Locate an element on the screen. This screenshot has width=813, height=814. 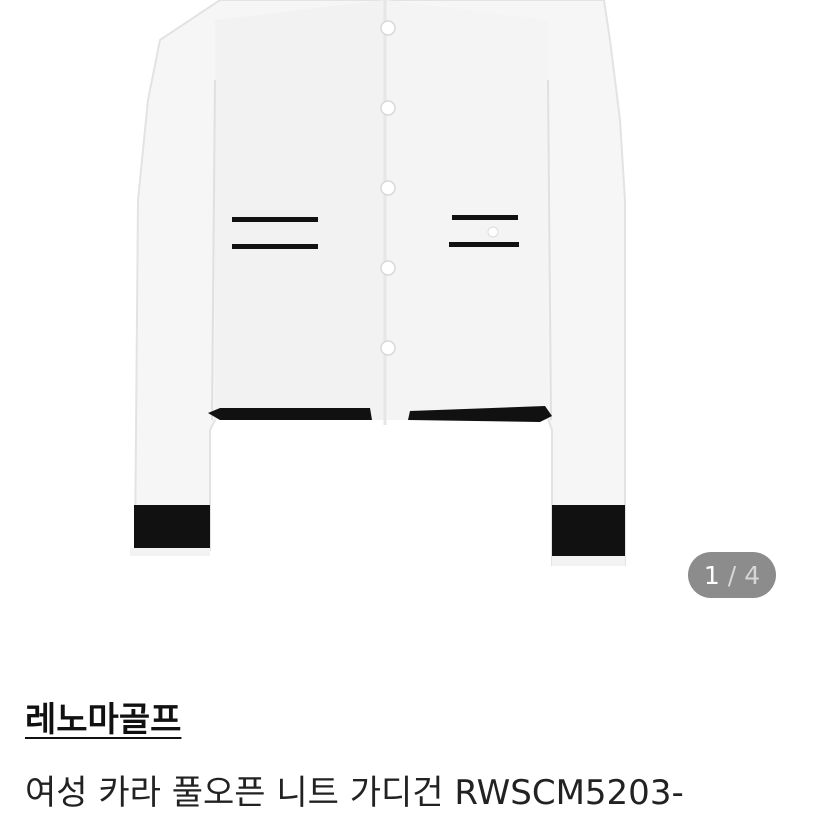
total-pages: 4 is located at coordinates (752, 575).